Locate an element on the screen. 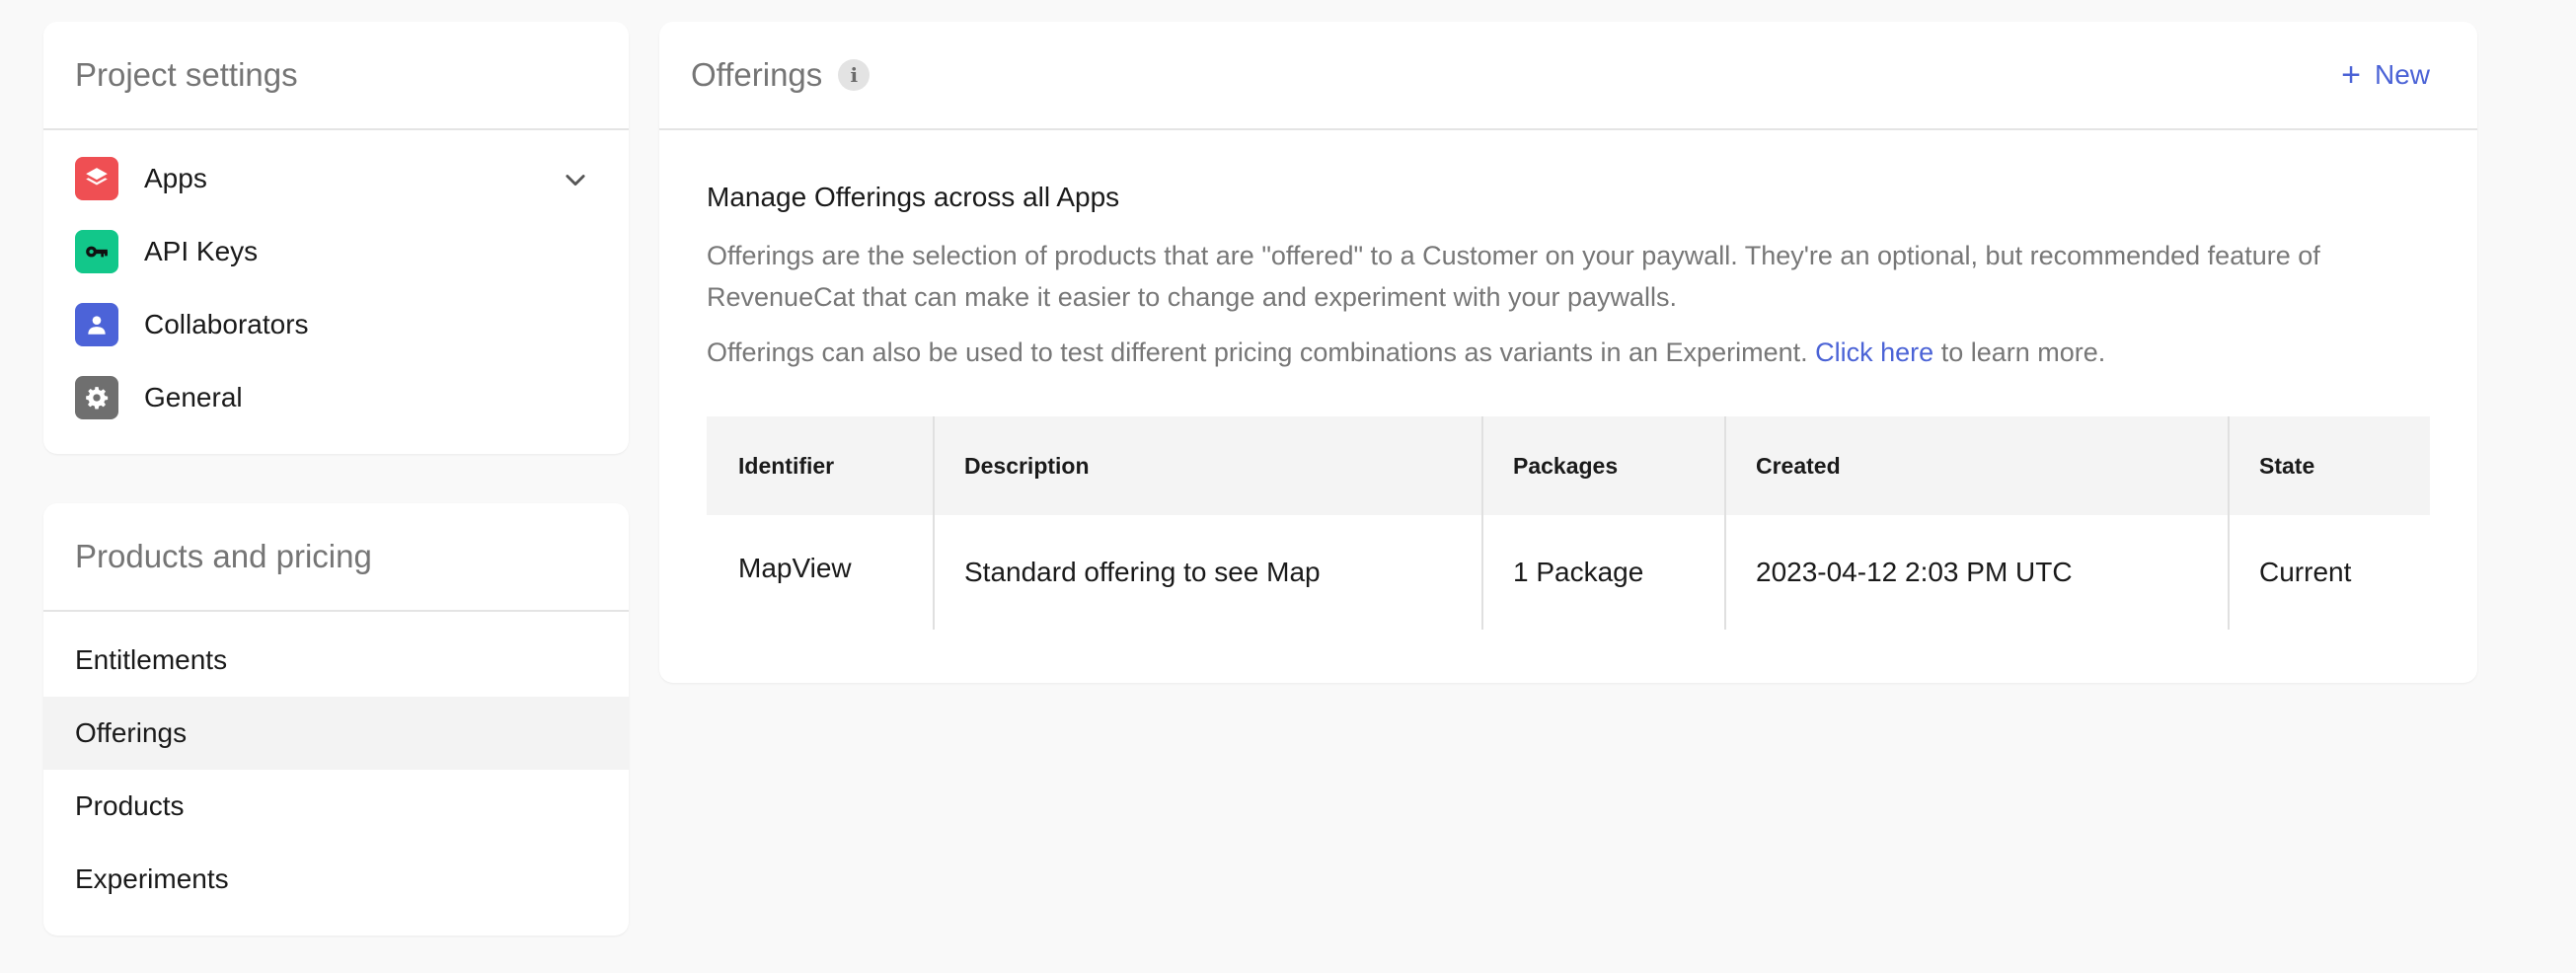 This screenshot has height=973, width=2576. key-icon is located at coordinates (96, 252).